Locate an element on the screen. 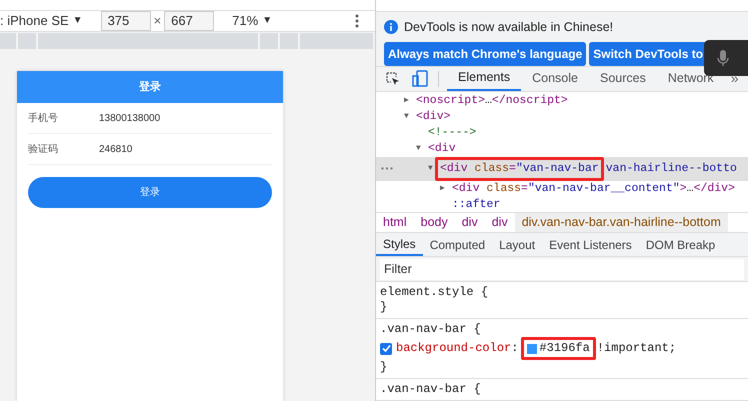 Image resolution: width=748 pixels, height=401 pixels. width-field: 375 is located at coordinates (125, 20).